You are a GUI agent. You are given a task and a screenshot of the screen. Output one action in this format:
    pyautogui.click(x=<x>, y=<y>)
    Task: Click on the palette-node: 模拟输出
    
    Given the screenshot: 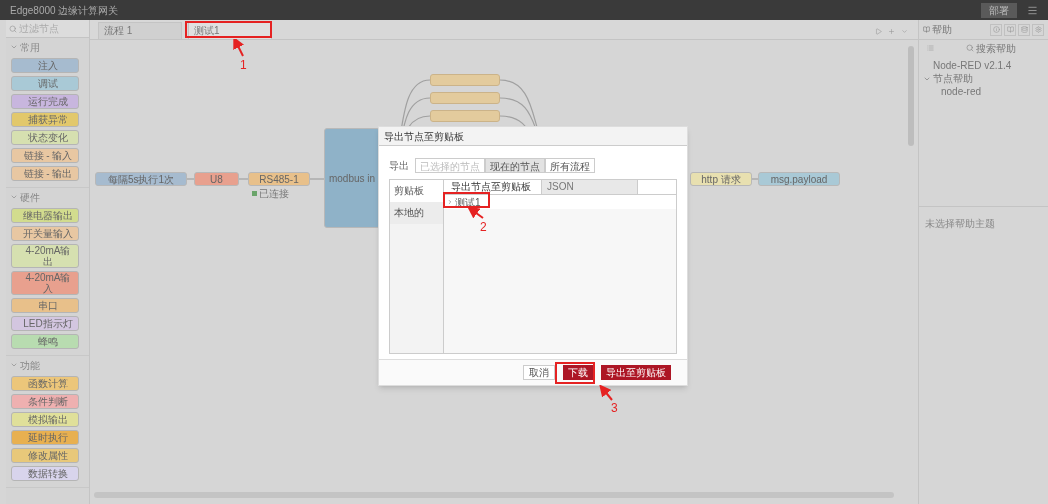 What is the action you would take?
    pyautogui.click(x=45, y=419)
    